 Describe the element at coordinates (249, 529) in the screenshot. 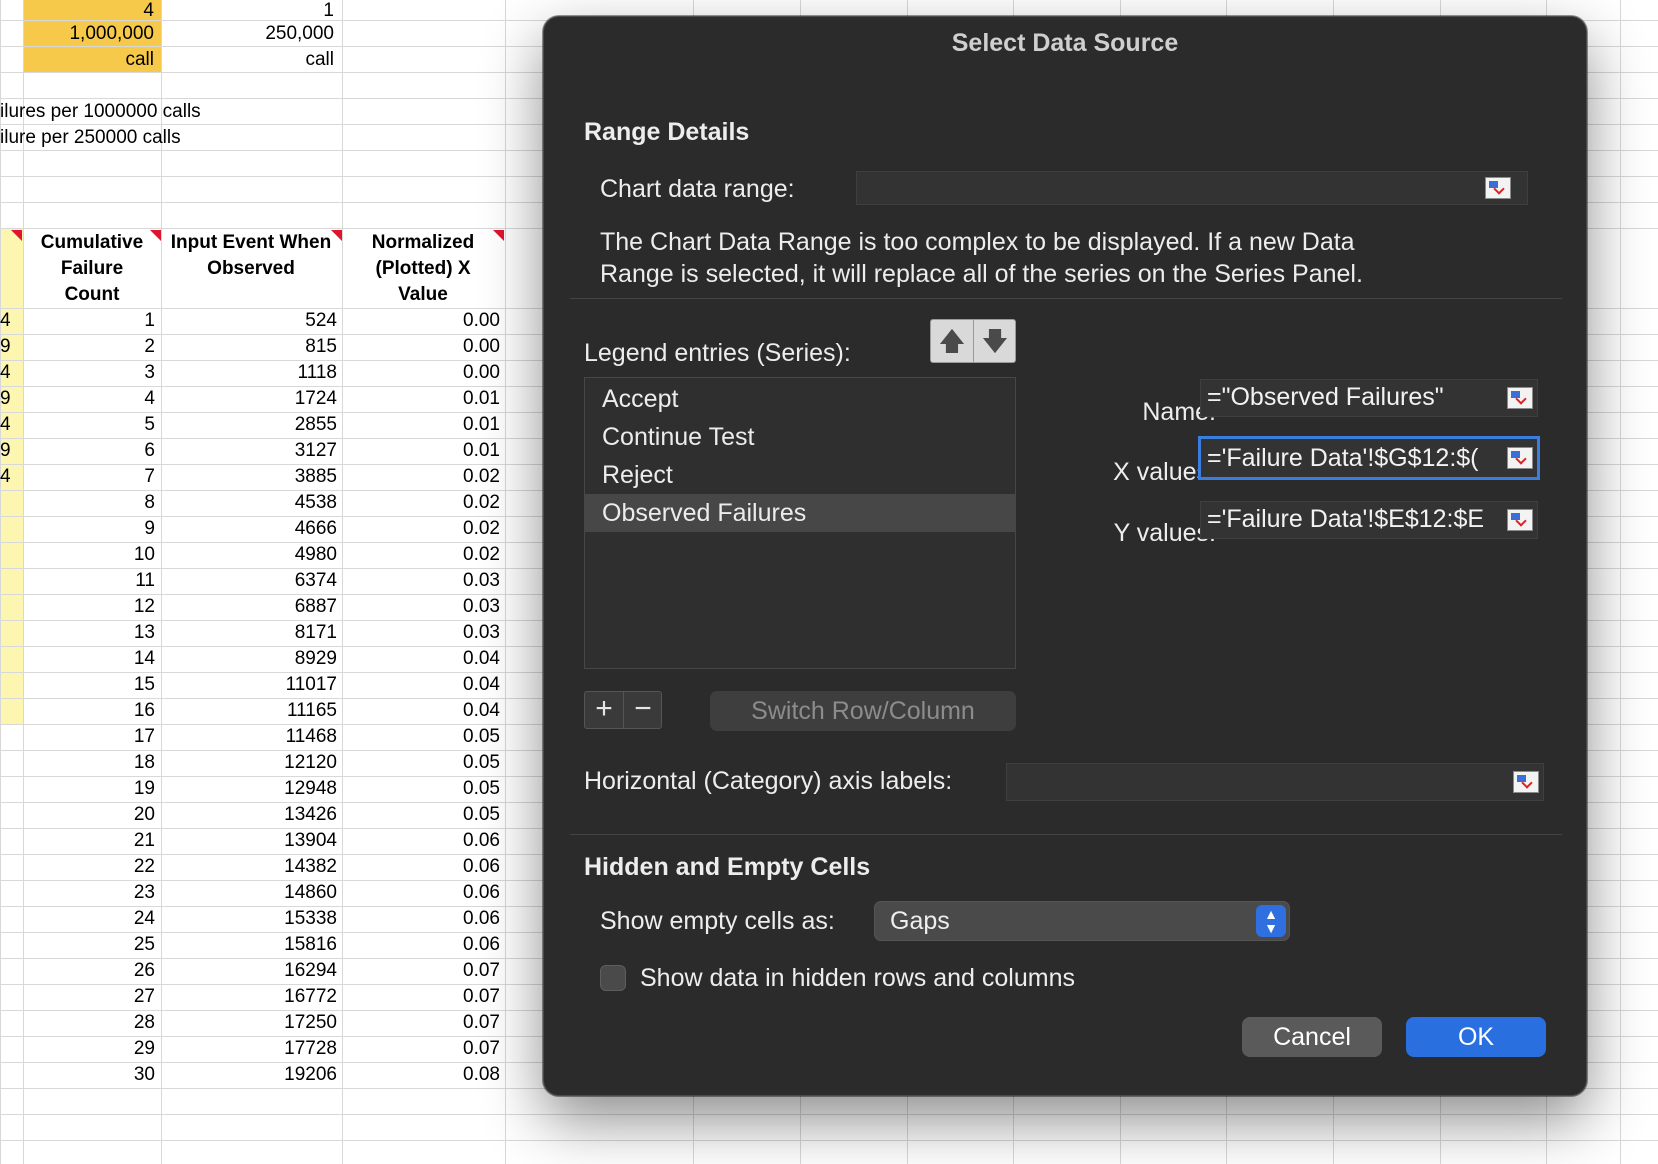

I see `input-event-cell: 4666` at that location.